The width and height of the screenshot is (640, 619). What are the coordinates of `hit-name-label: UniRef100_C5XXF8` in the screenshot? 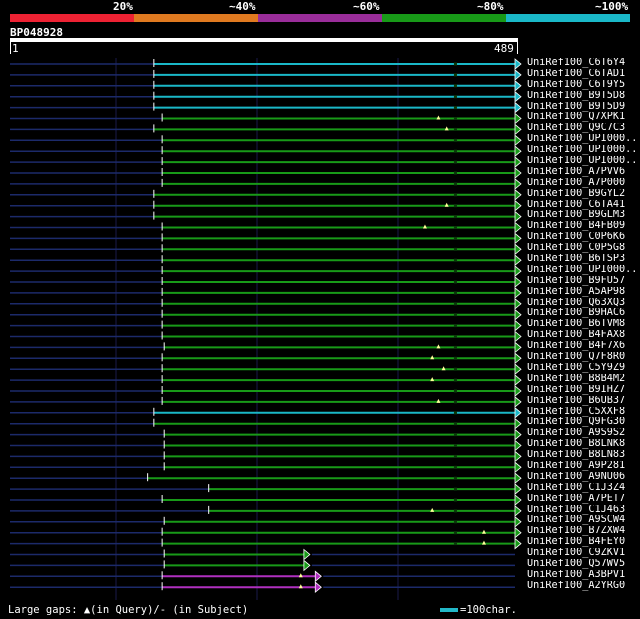 It's located at (583, 412).